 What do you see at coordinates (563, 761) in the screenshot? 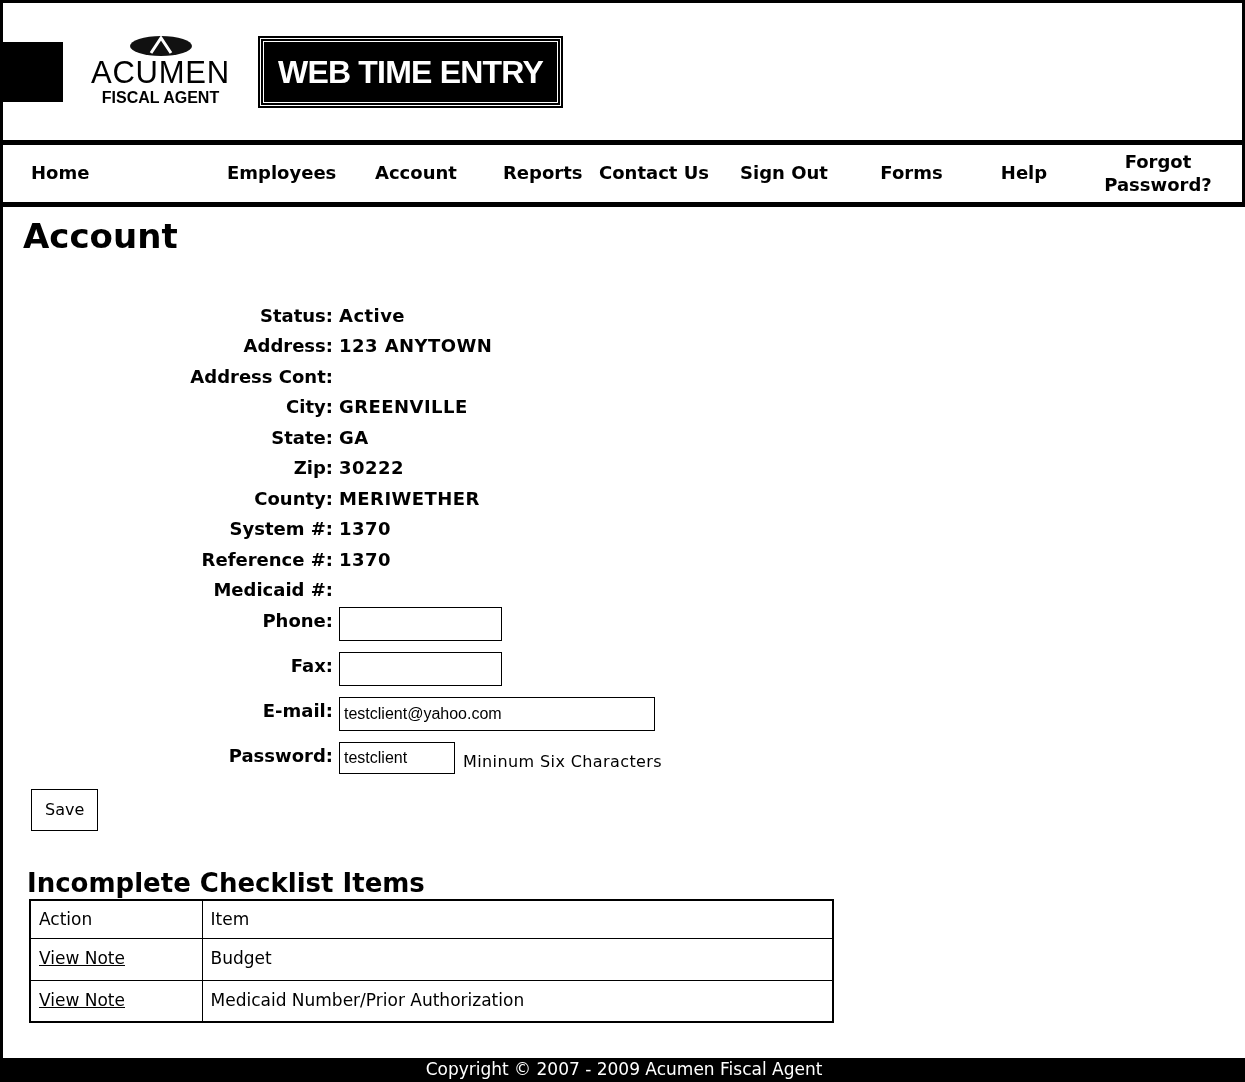
I see `password-hint: Mininum Six Characters` at bounding box center [563, 761].